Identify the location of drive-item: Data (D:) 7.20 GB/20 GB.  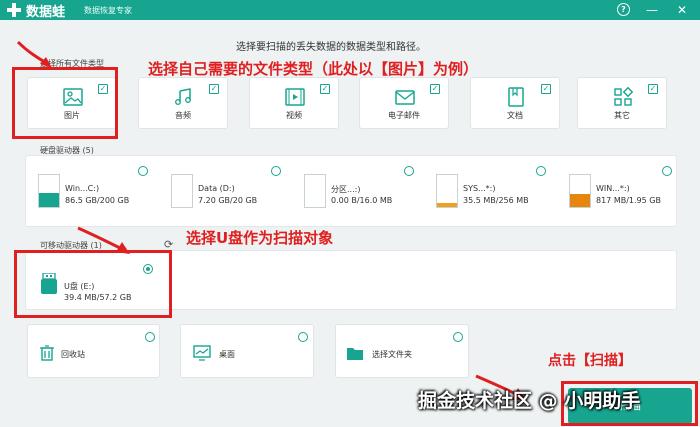
(235, 191).